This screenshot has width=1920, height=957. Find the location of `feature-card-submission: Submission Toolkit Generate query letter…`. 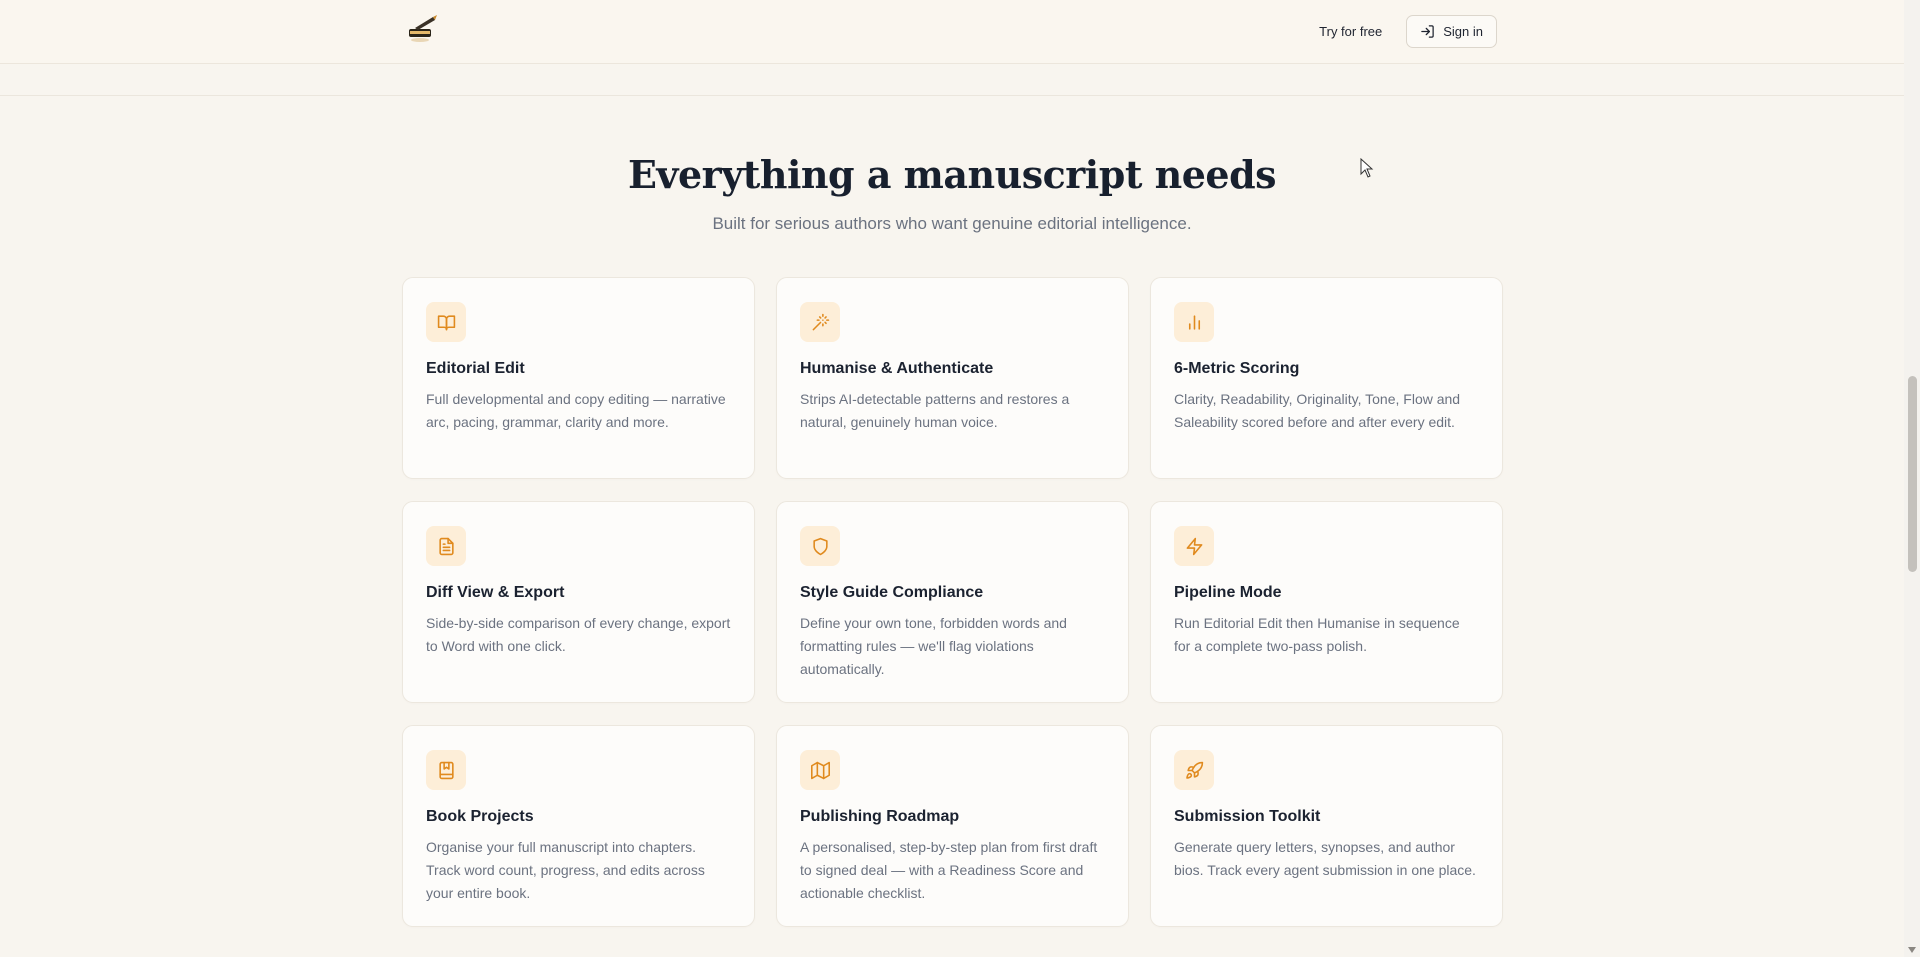

feature-card-submission: Submission Toolkit Generate query letter… is located at coordinates (1326, 826).